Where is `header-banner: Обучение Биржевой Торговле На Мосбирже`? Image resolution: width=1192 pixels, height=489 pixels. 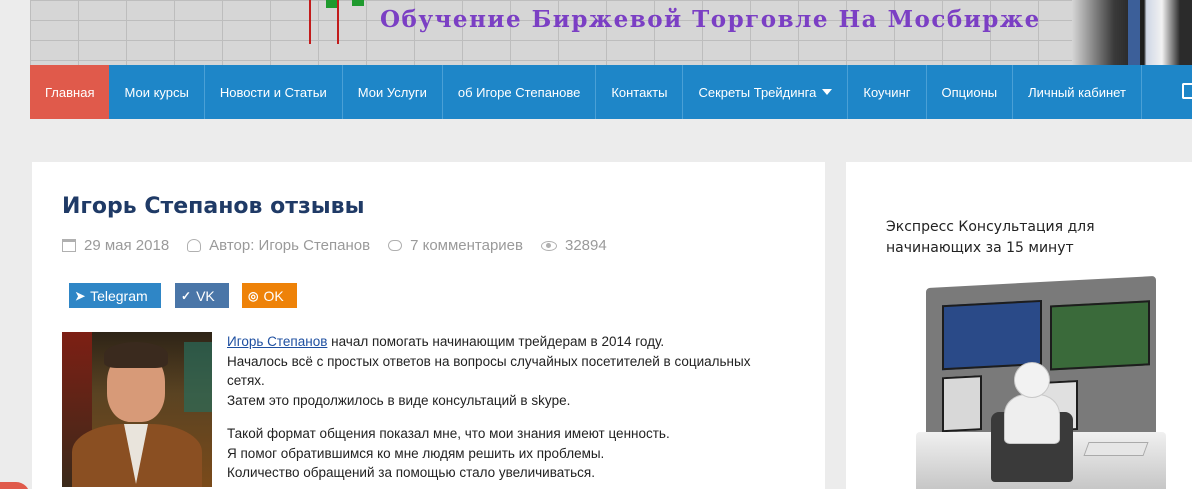
header-banner: Обучение Биржевой Торговле На Мосбирже is located at coordinates (611, 32).